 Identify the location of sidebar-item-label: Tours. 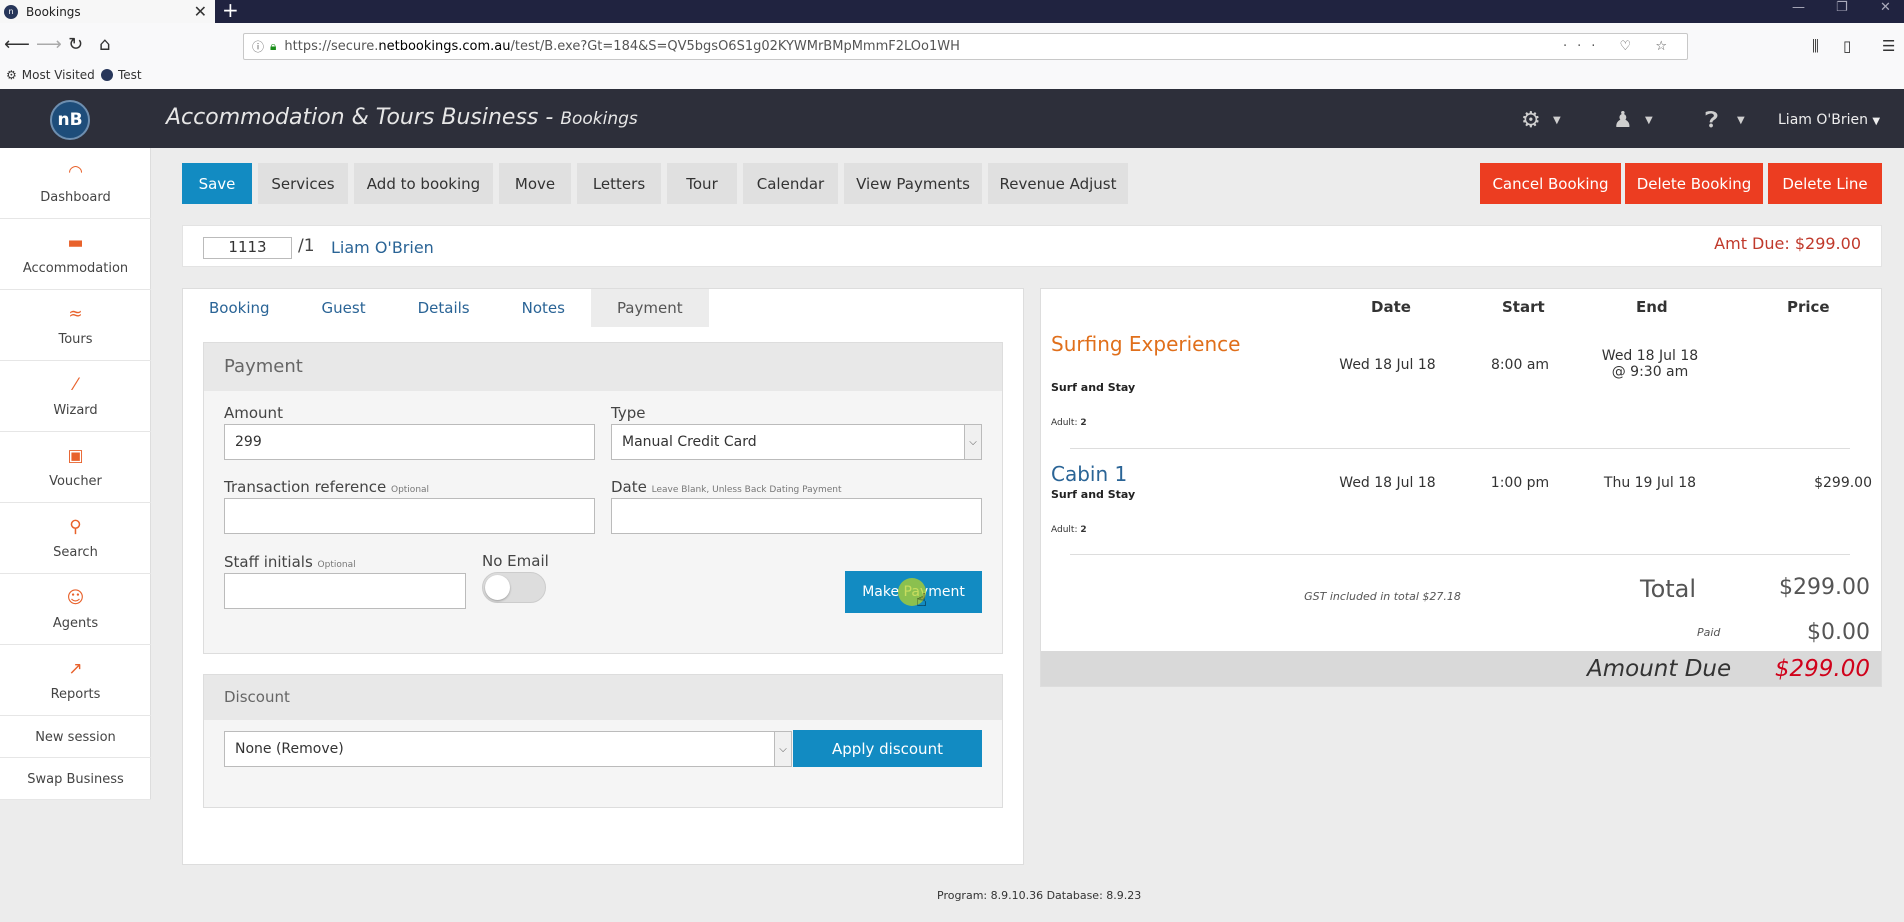
(75, 339).